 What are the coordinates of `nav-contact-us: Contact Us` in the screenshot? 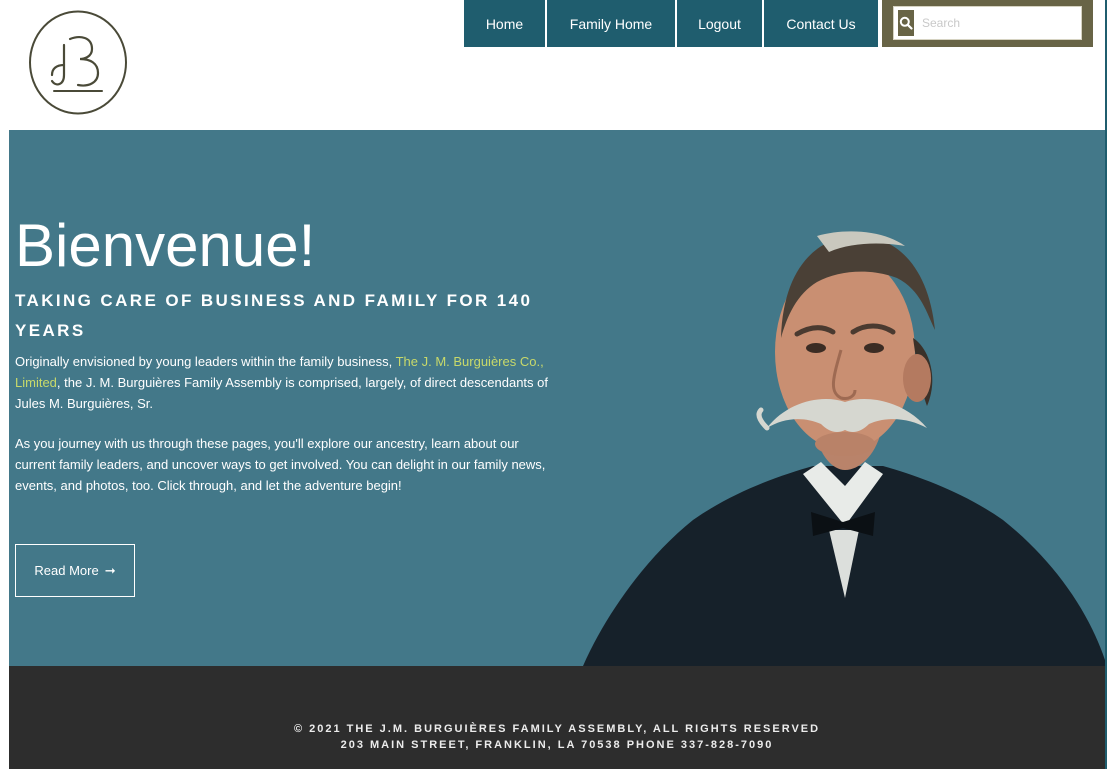 It's located at (821, 23).